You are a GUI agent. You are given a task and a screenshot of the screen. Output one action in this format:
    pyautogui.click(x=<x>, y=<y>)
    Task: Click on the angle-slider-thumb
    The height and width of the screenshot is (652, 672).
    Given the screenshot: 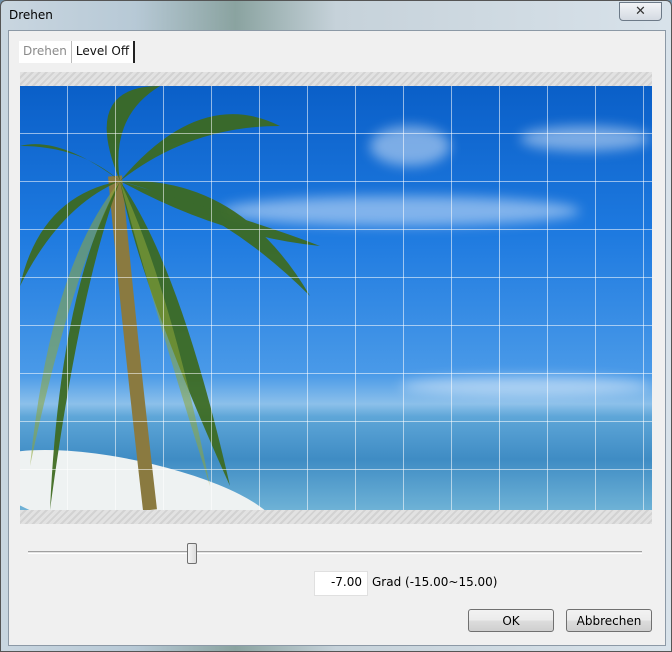 What is the action you would take?
    pyautogui.click(x=191, y=553)
    